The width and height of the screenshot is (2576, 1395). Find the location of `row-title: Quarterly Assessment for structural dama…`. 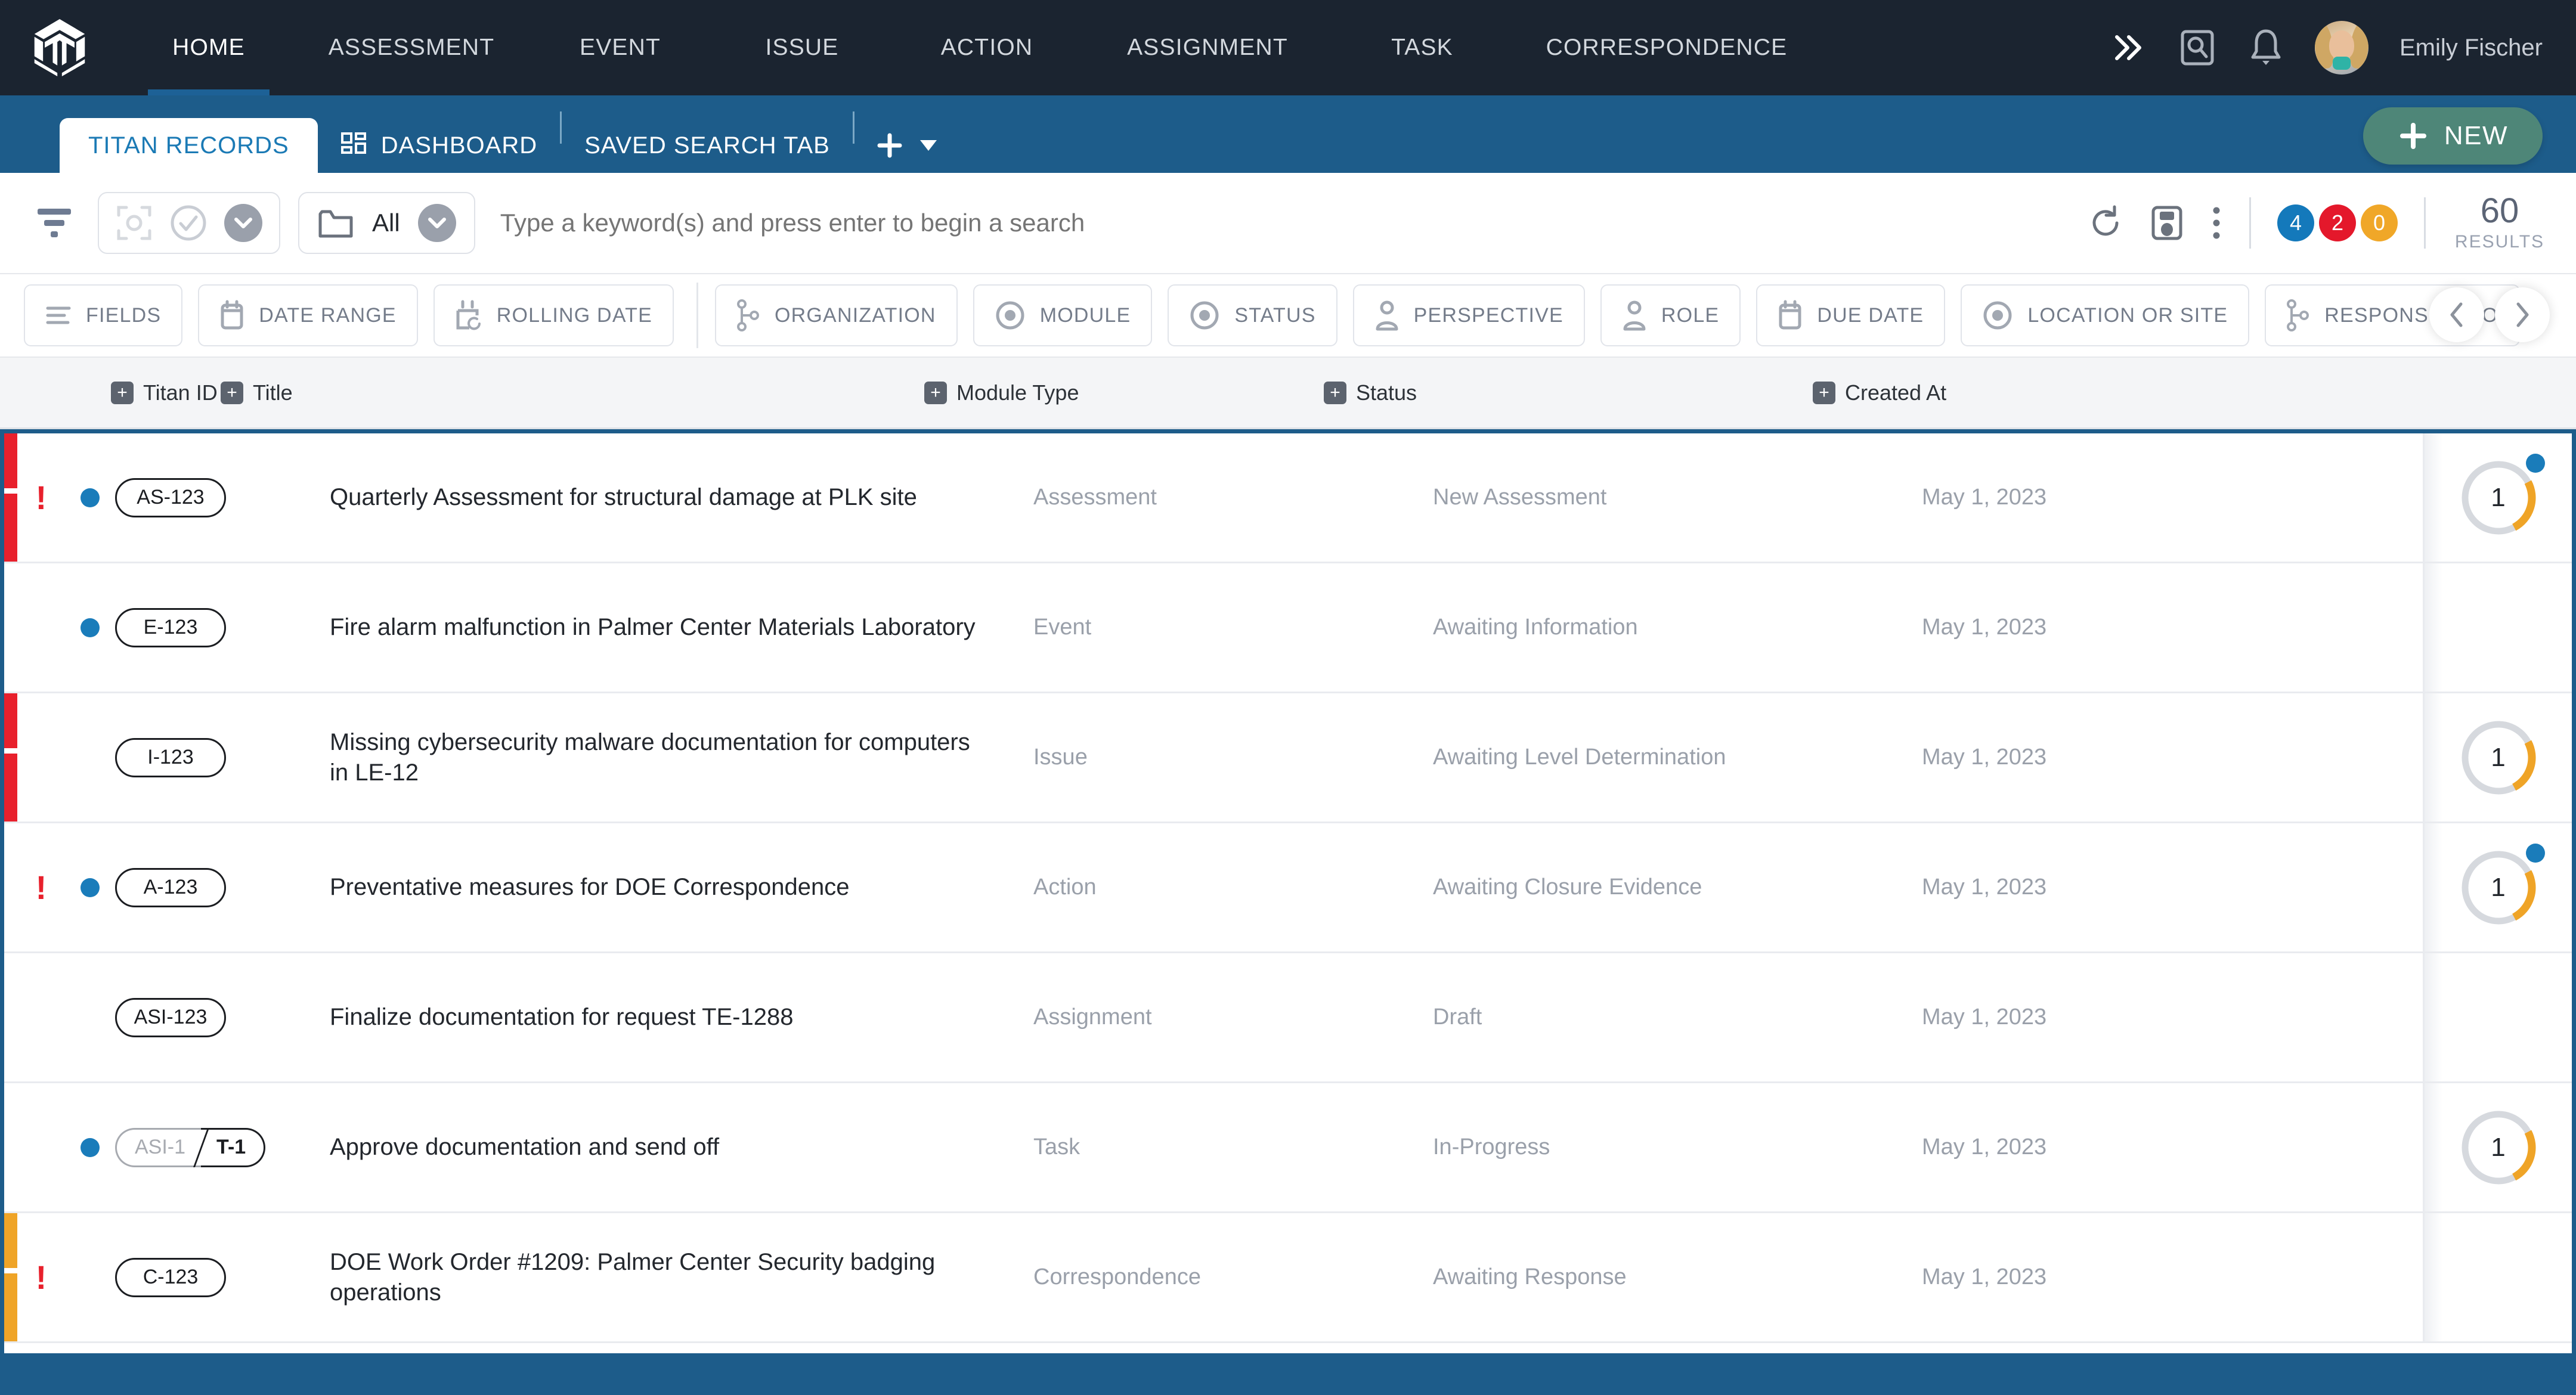

row-title: Quarterly Assessment for structural dama… is located at coordinates (682, 497).